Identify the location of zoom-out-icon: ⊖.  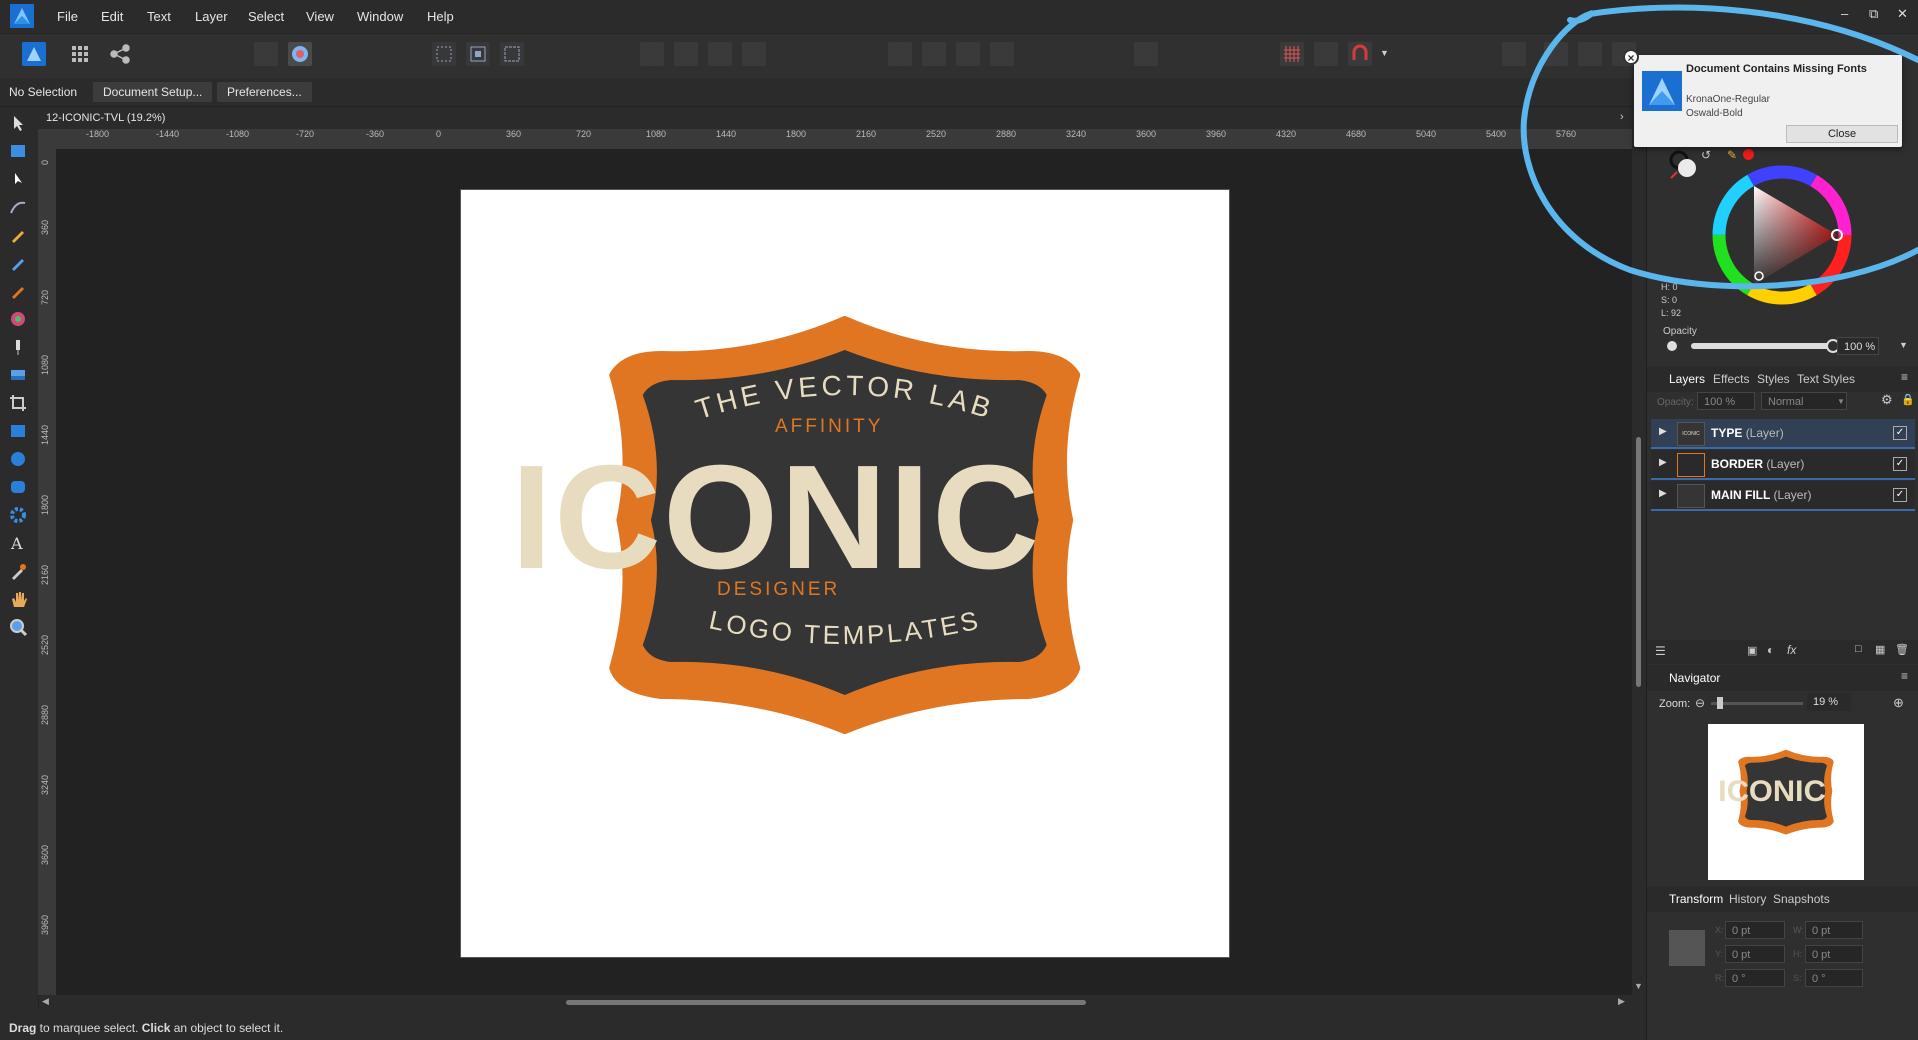
(1700, 703).